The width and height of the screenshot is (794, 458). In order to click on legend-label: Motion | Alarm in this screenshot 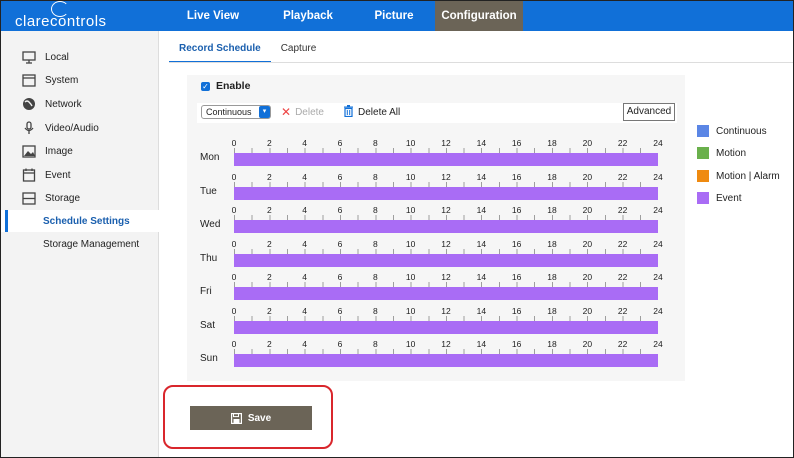, I will do `click(748, 176)`.